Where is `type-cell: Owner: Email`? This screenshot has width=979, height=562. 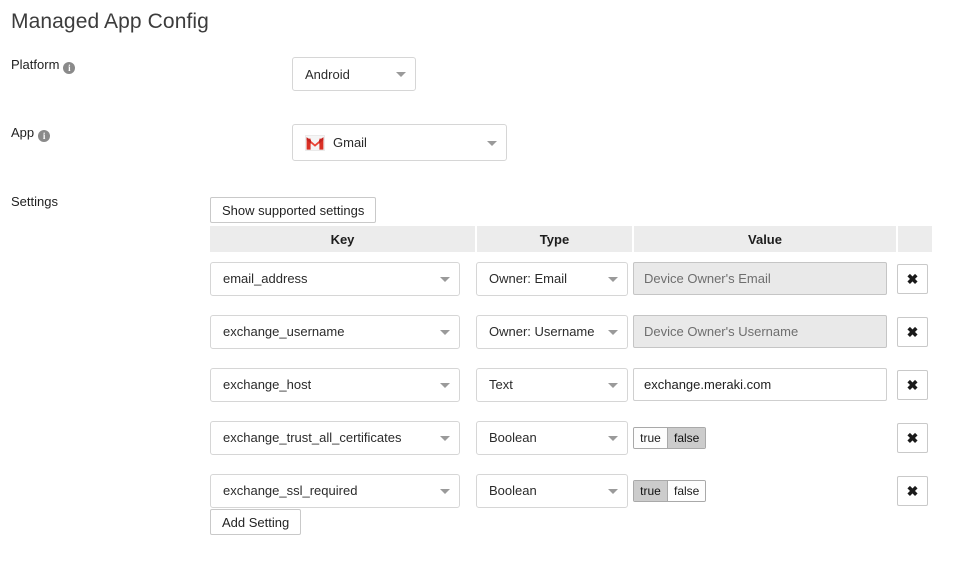 type-cell: Owner: Email is located at coordinates (554, 278).